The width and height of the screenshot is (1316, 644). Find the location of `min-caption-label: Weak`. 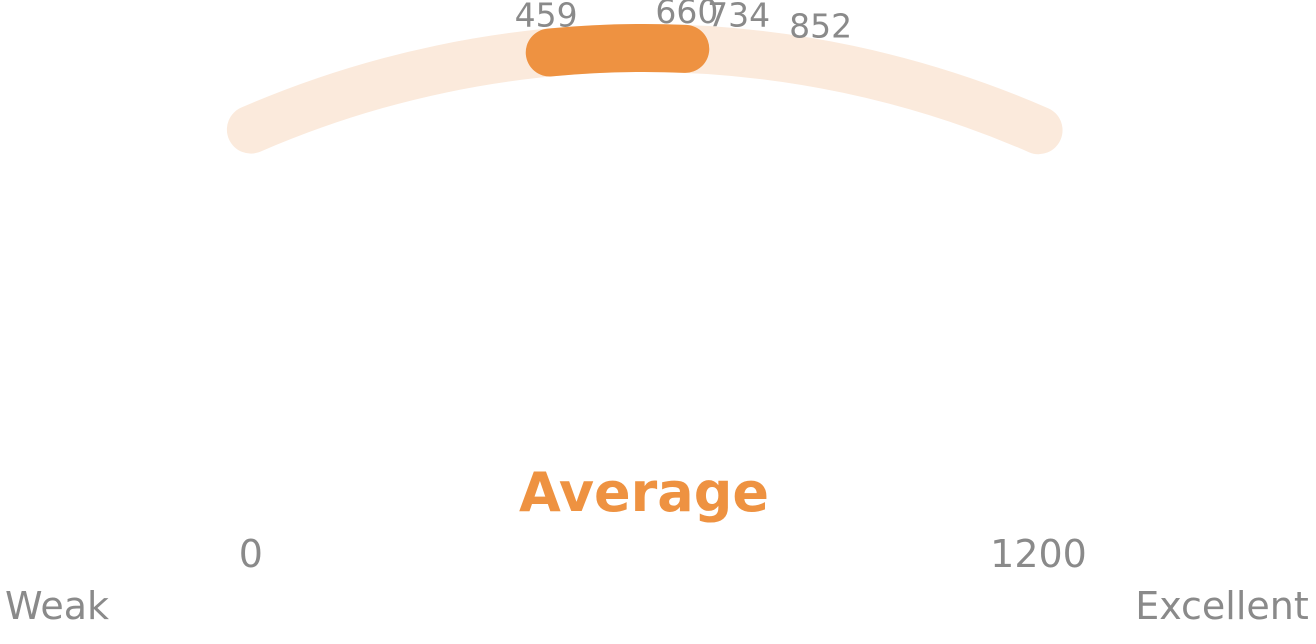

min-caption-label: Weak is located at coordinates (57, 606).